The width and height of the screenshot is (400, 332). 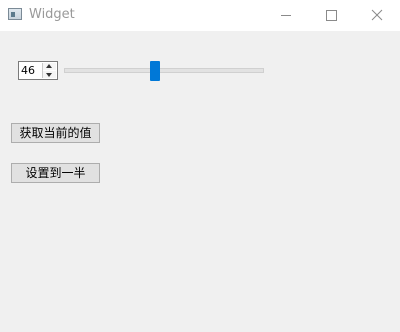 I want to click on close-button, so click(x=377, y=15).